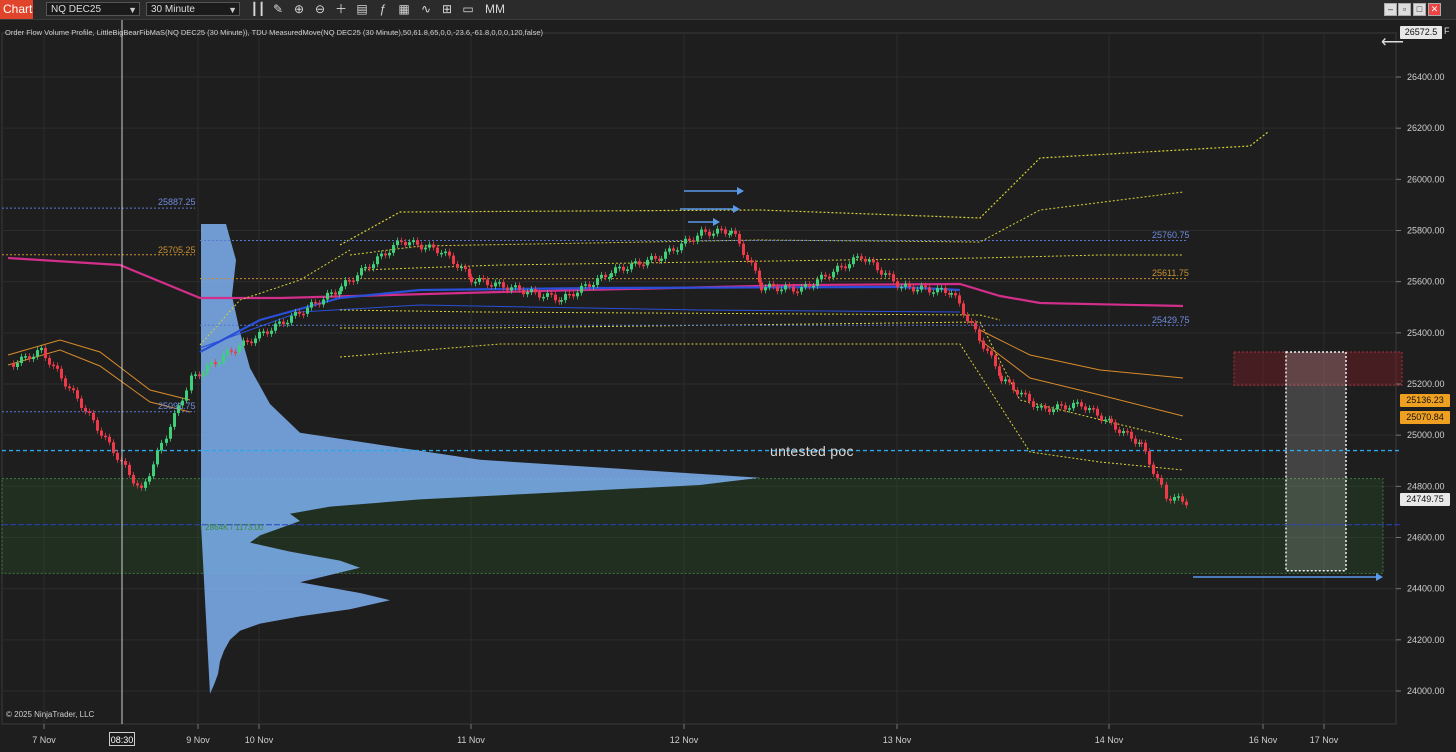 Image resolution: width=1456 pixels, height=752 pixels. I want to click on ma-upper-tag: 25136.23, so click(1425, 400).